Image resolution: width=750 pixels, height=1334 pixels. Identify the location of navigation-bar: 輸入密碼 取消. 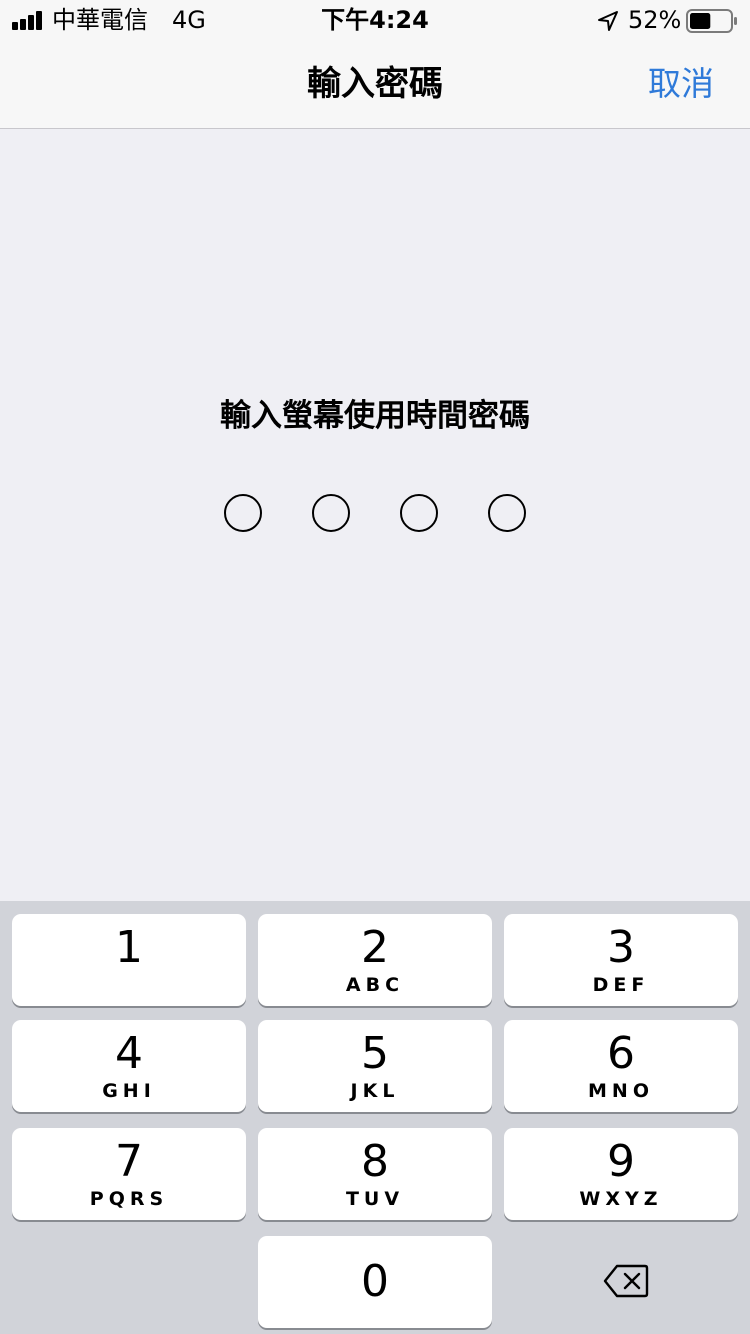
(375, 84).